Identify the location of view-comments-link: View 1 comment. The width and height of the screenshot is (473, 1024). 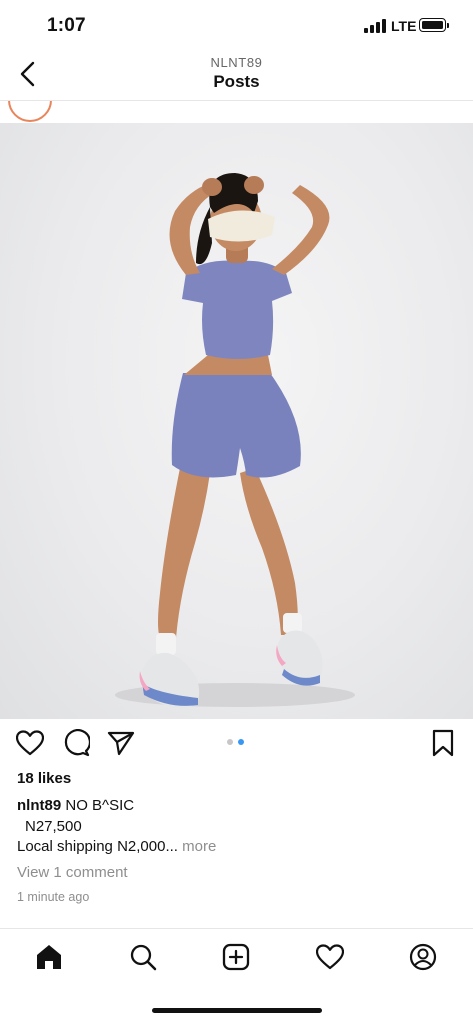
(72, 872).